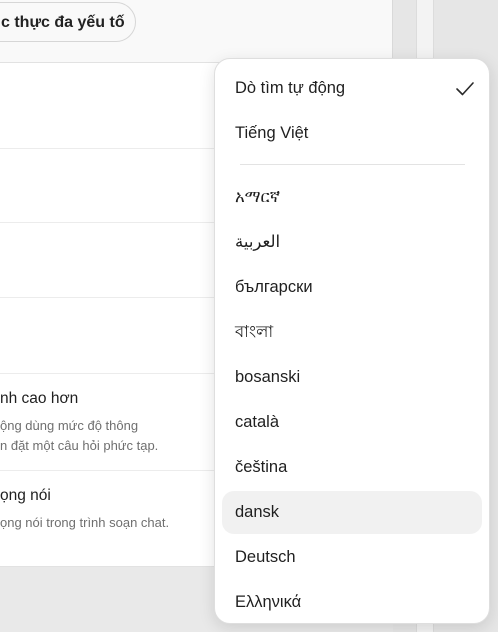  I want to click on language-option-label: العربية, so click(258, 242).